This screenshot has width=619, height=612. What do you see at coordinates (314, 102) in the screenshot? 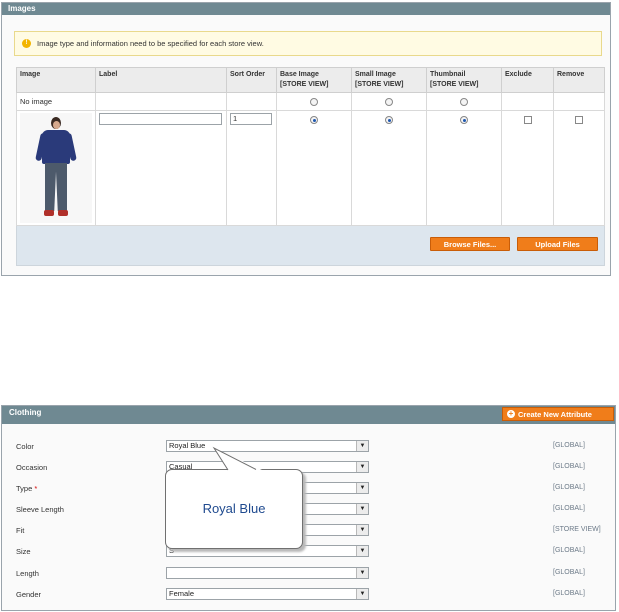
I see `base-image-none-radio` at bounding box center [314, 102].